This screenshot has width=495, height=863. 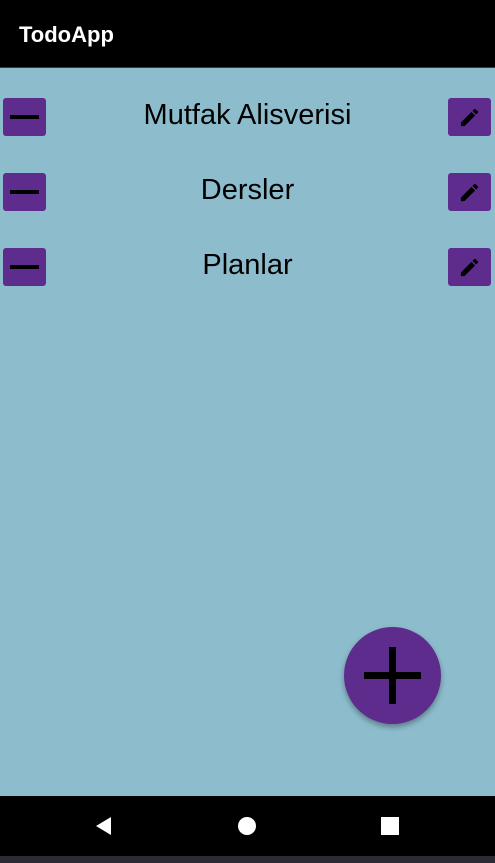 I want to click on nav-back-button, so click(x=103, y=826).